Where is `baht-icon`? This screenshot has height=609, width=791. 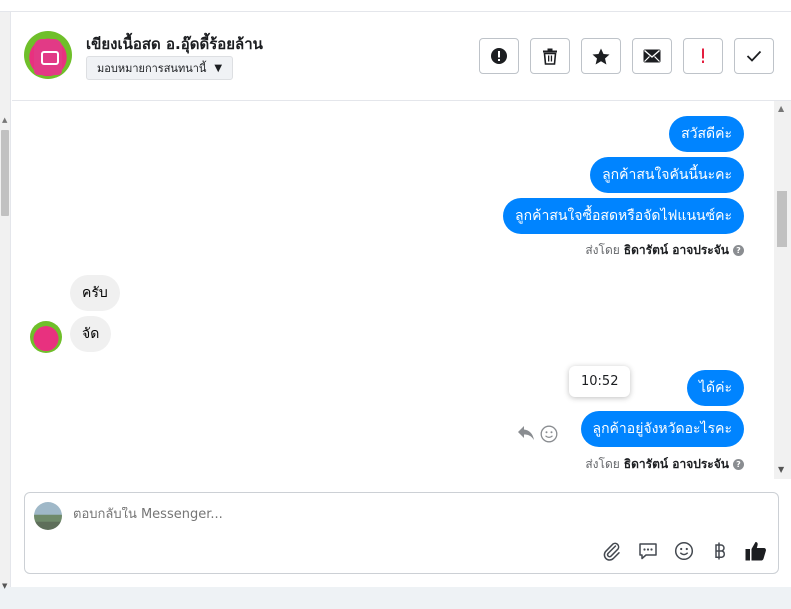
baht-icon is located at coordinates (720, 551).